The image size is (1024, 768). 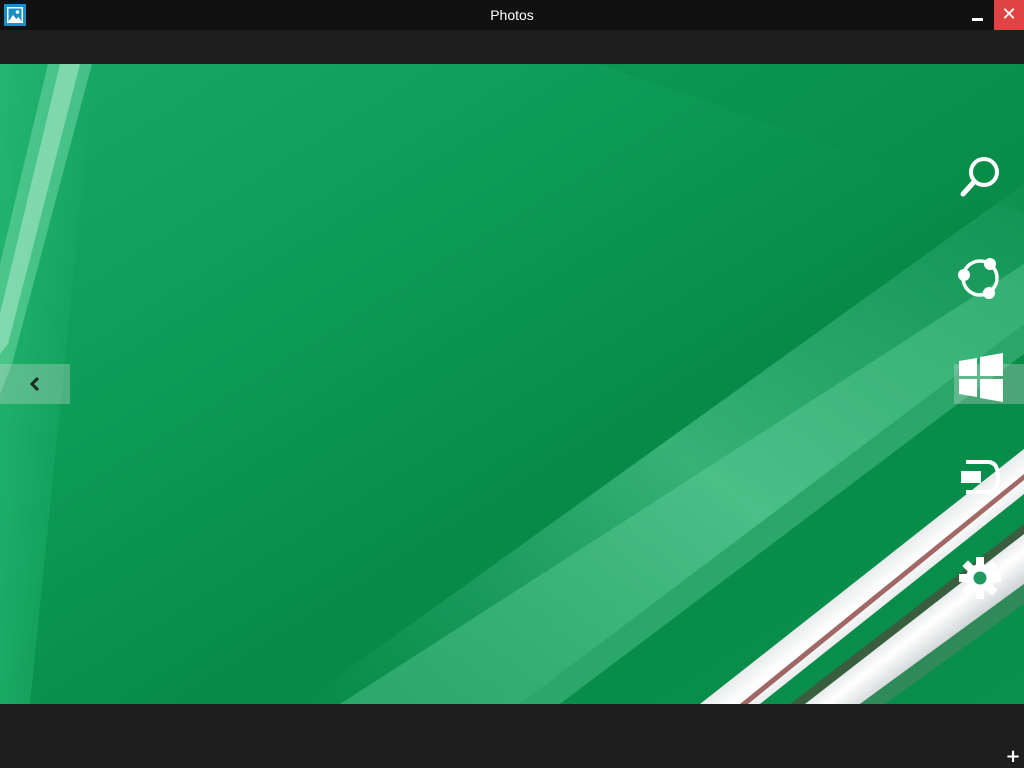 I want to click on settings-gear-icon, so click(x=980, y=578).